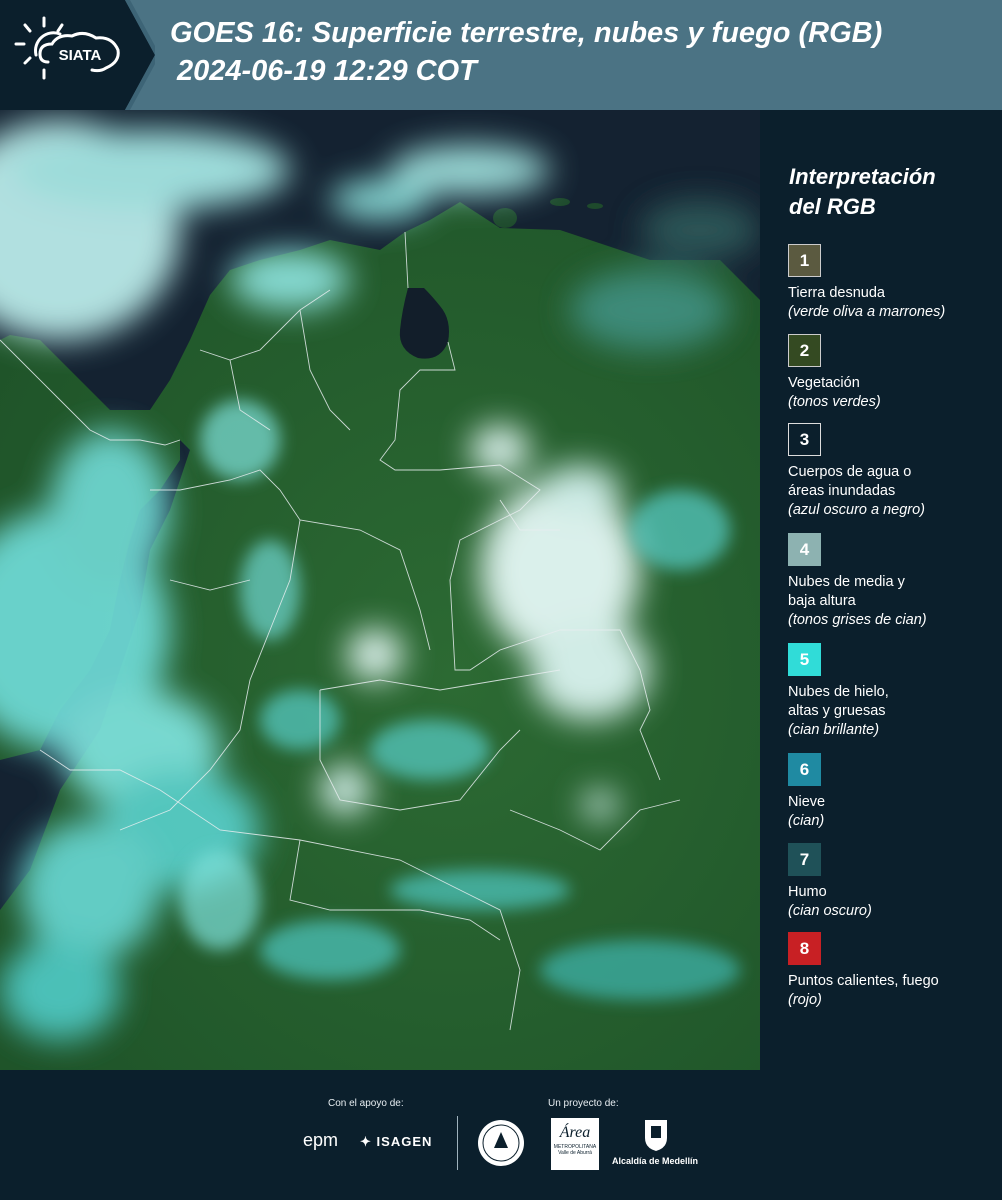 Image resolution: width=1002 pixels, height=1200 pixels. What do you see at coordinates (893, 882) in the screenshot?
I see `legend-item-smoke: 7 Humo (cian oscuro)` at bounding box center [893, 882].